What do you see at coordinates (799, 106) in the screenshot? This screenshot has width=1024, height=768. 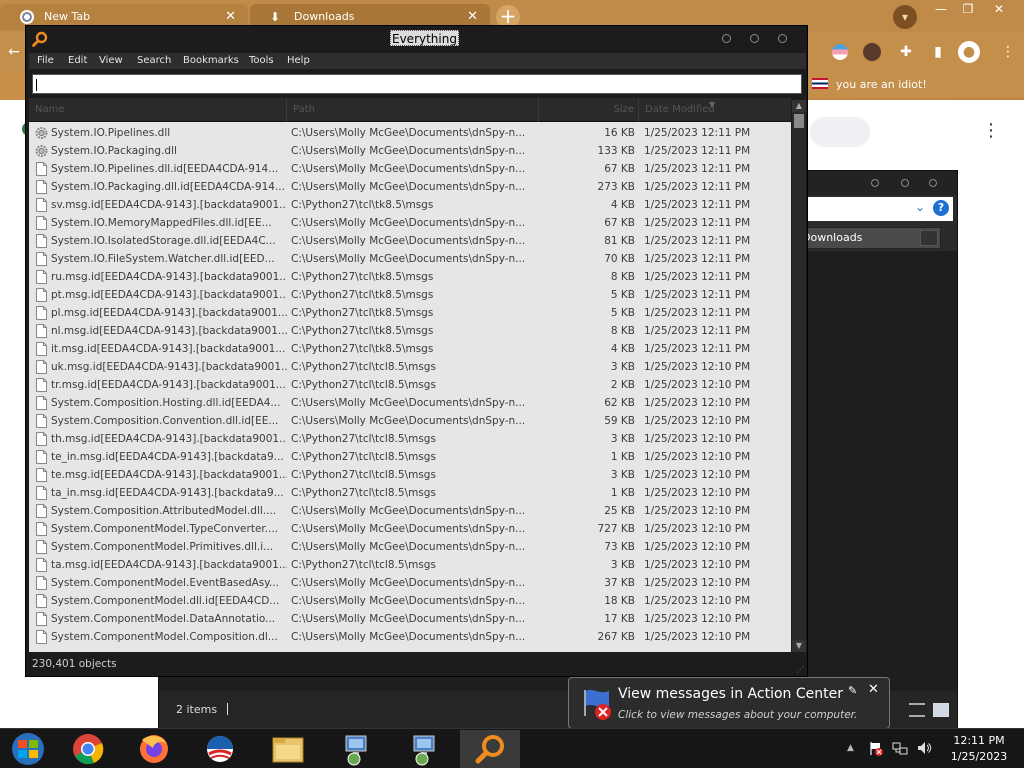 I see `scroll-up-icon: ▲` at bounding box center [799, 106].